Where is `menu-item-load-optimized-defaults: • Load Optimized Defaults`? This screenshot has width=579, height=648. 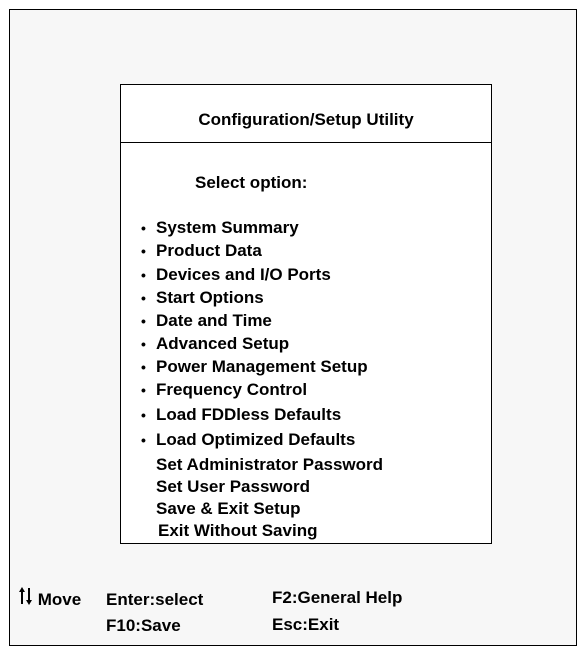
menu-item-load-optimized-defaults: • Load Optimized Defaults is located at coordinates (248, 440).